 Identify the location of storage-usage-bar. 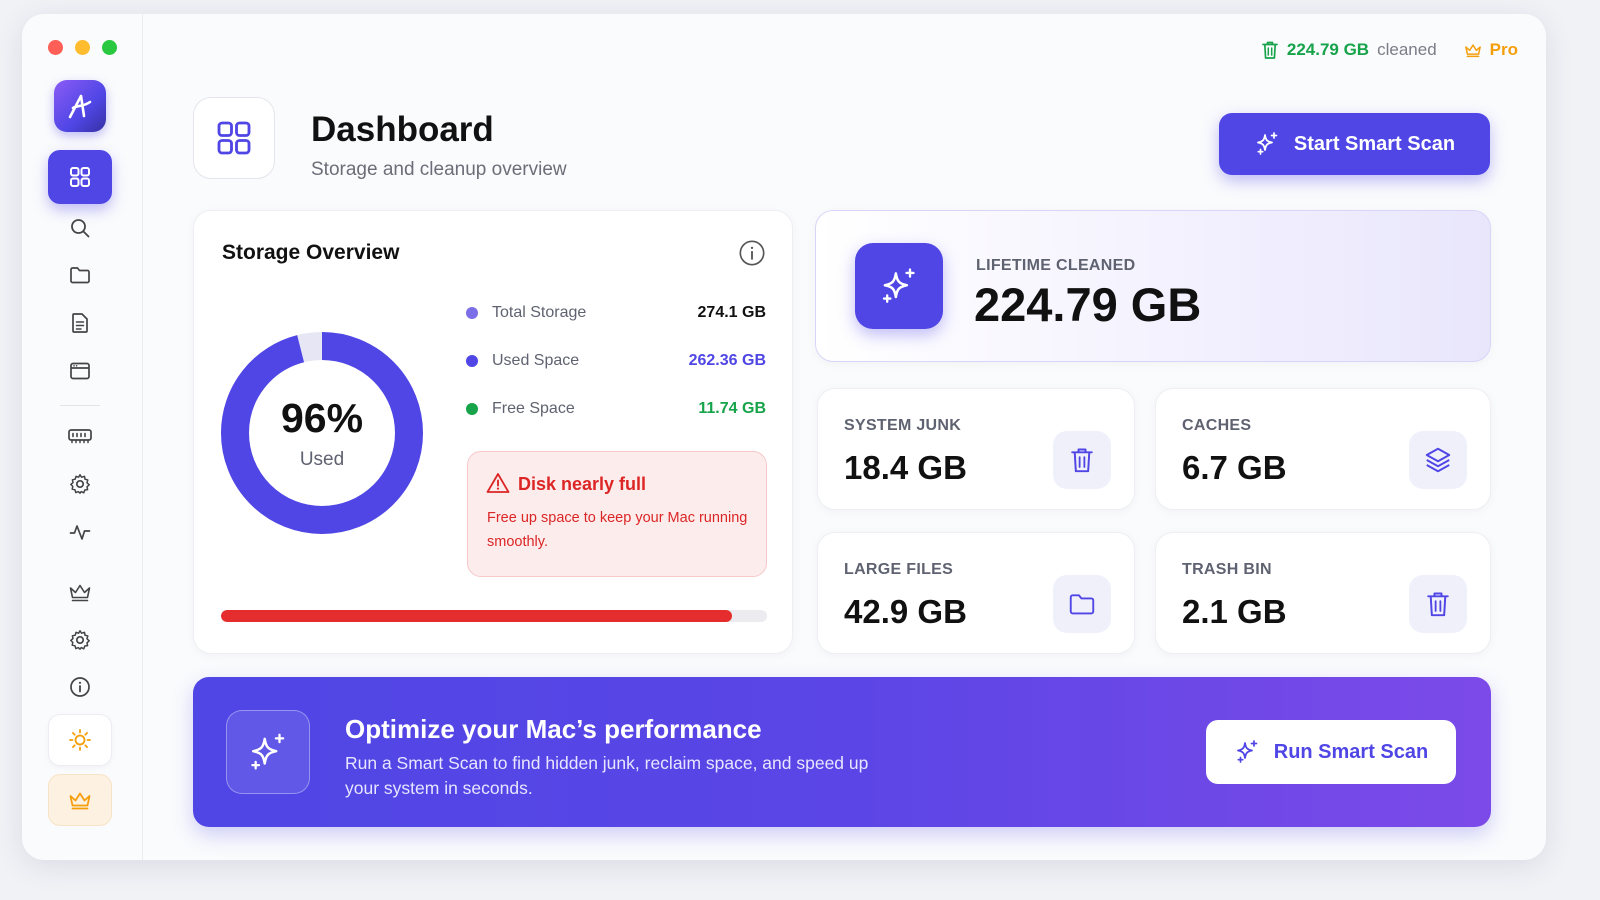
(494, 616).